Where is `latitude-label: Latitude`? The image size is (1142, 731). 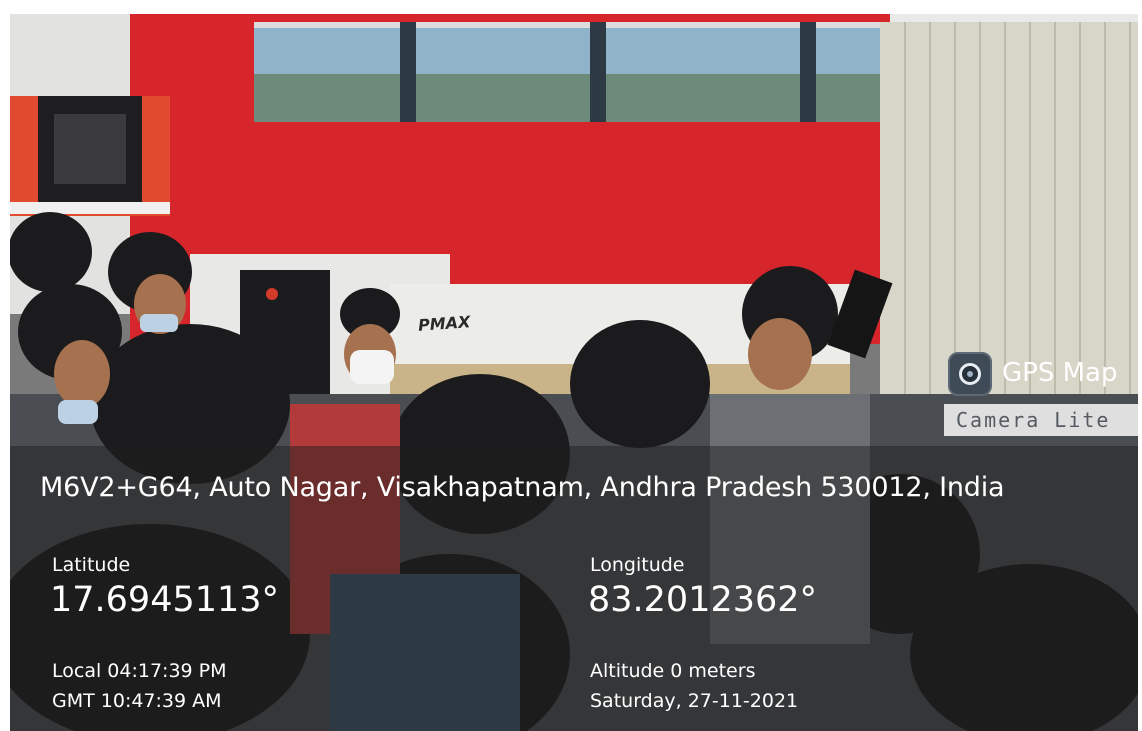
latitude-label: Latitude is located at coordinates (91, 565).